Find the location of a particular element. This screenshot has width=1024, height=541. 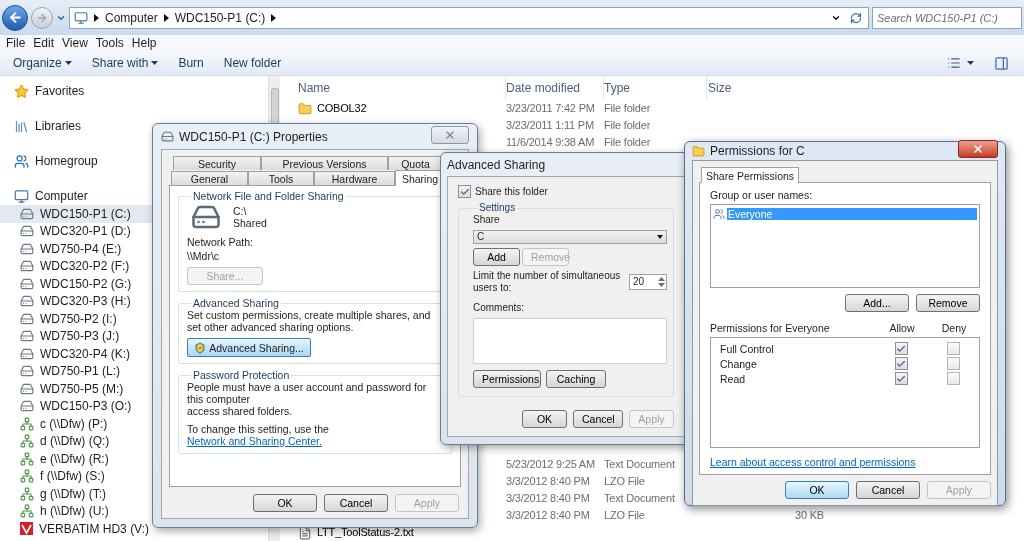

toolbar-button: Organize is located at coordinates (42, 63).